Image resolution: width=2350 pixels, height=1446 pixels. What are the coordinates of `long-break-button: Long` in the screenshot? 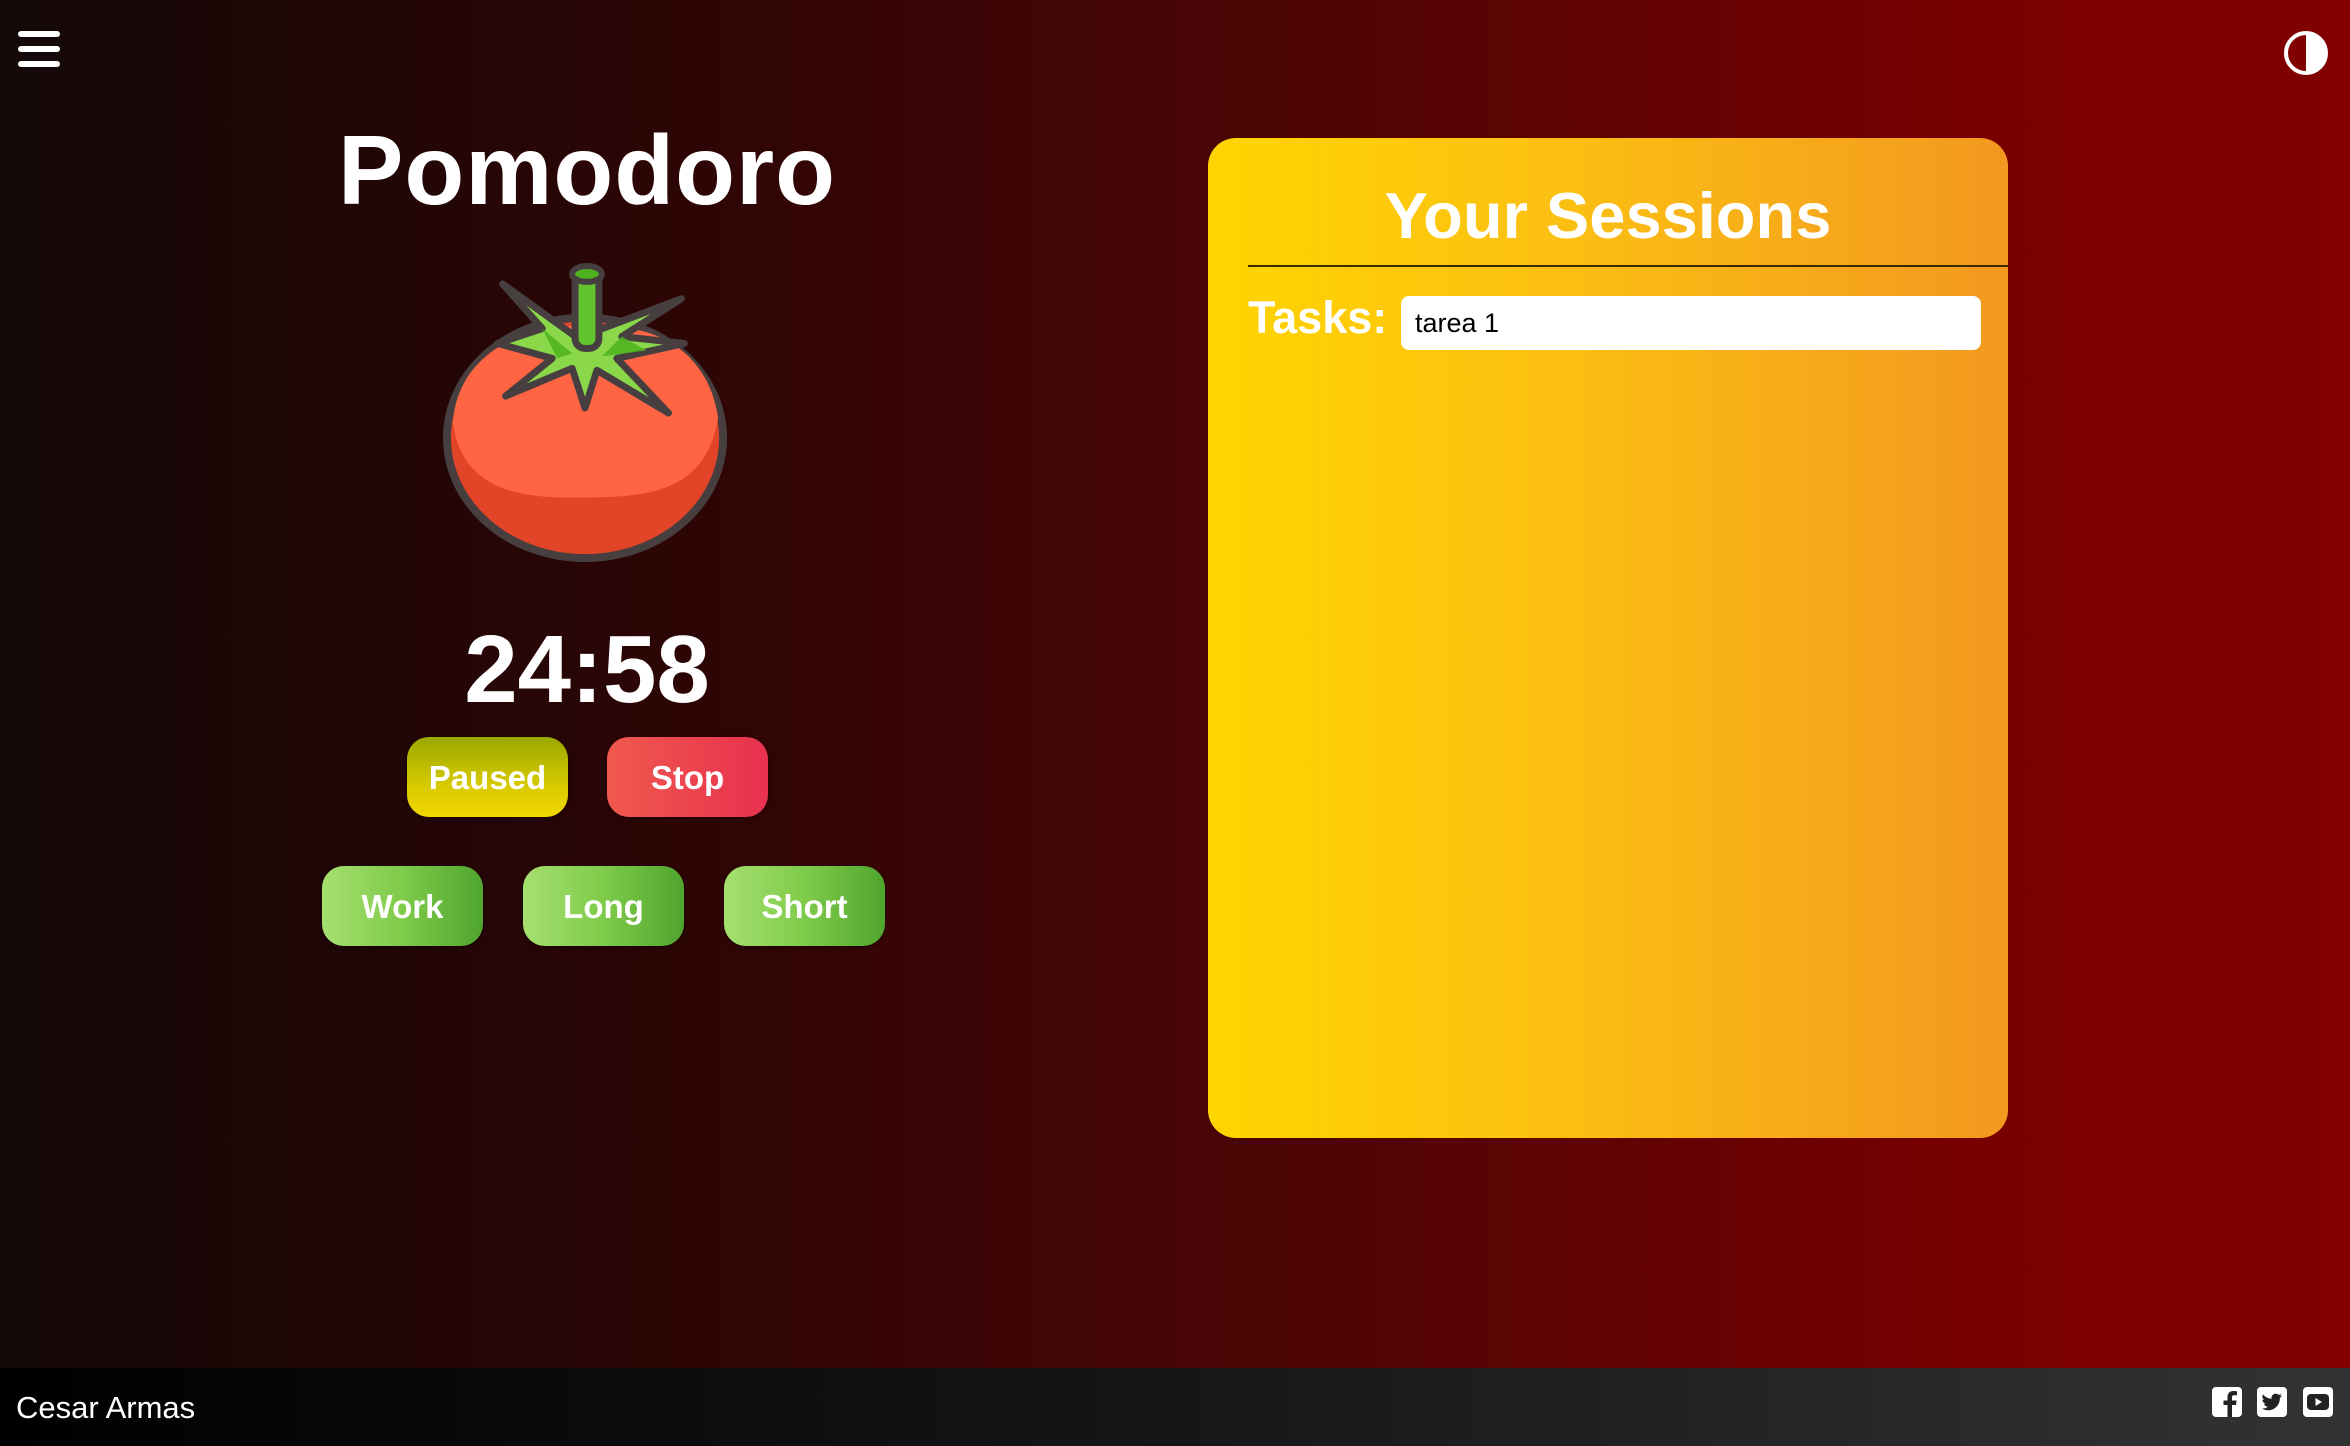 It's located at (603, 906).